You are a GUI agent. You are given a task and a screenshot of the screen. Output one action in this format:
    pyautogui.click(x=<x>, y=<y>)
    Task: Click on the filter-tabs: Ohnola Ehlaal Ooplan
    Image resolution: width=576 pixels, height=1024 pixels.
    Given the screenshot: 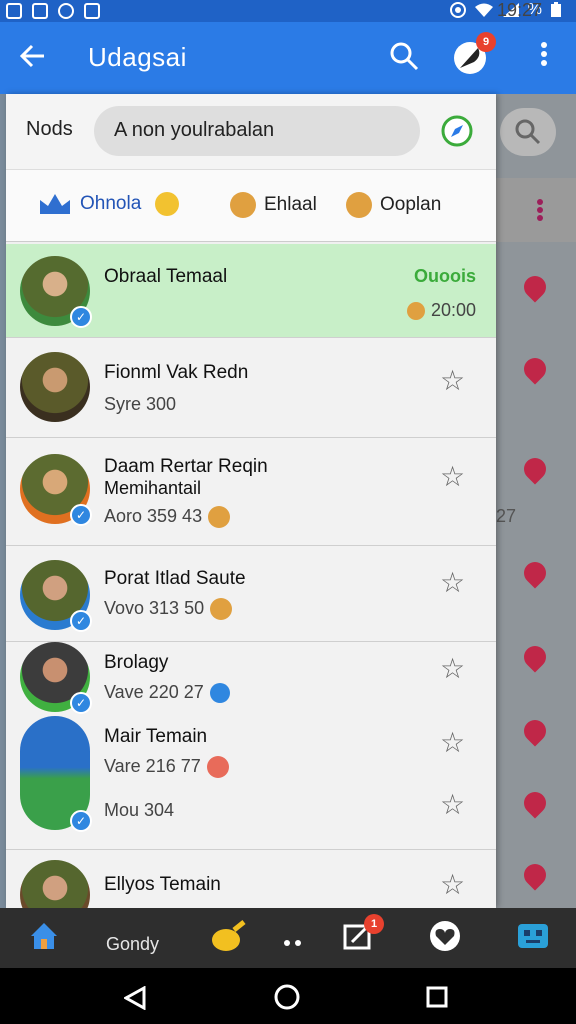 What is the action you would take?
    pyautogui.click(x=251, y=206)
    